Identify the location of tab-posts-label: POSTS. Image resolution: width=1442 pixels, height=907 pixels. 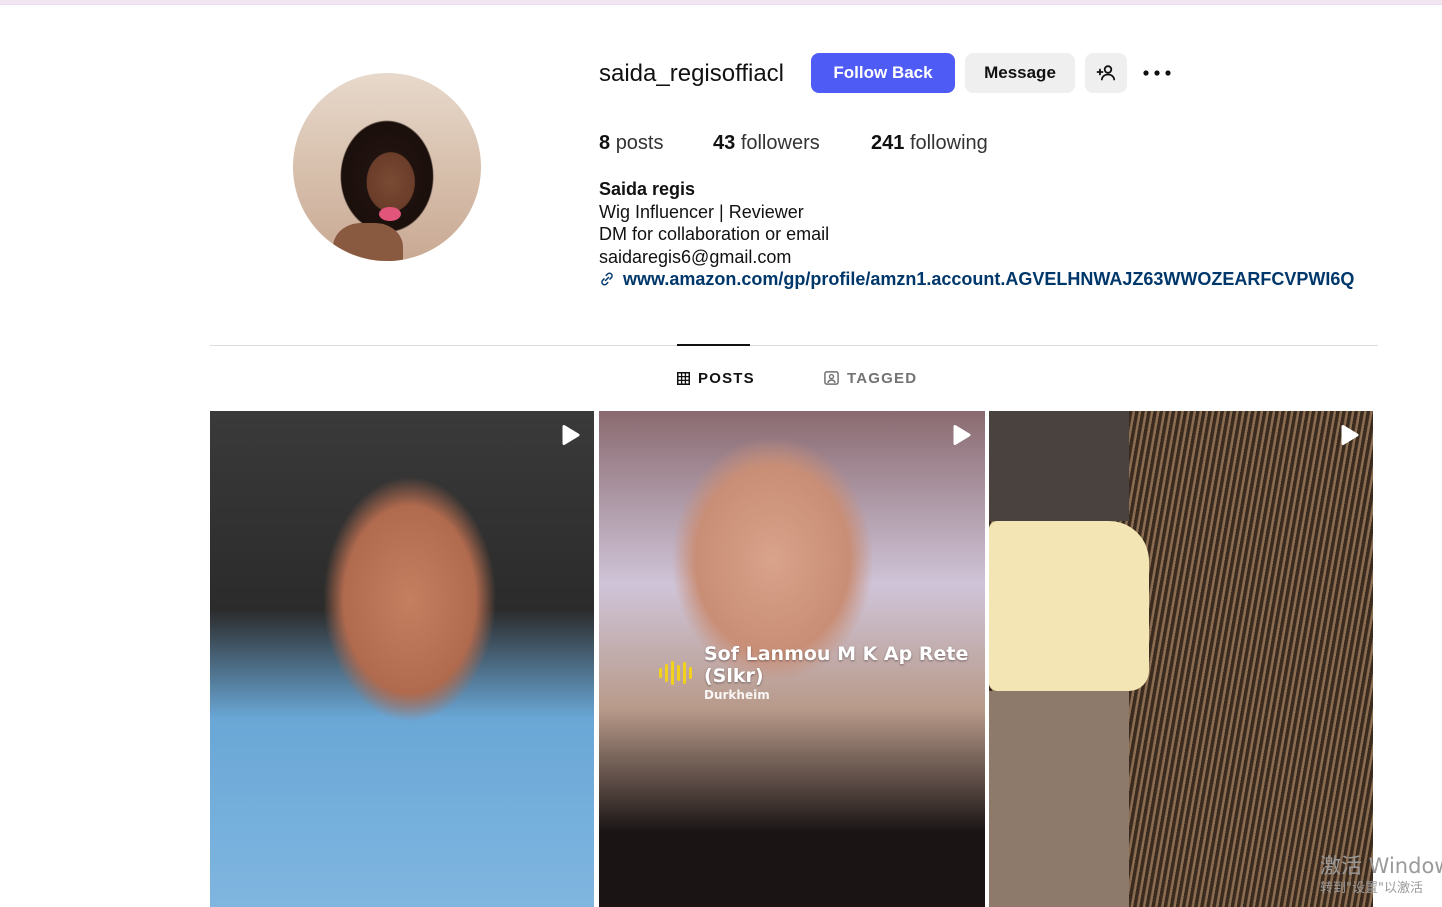
(726, 378).